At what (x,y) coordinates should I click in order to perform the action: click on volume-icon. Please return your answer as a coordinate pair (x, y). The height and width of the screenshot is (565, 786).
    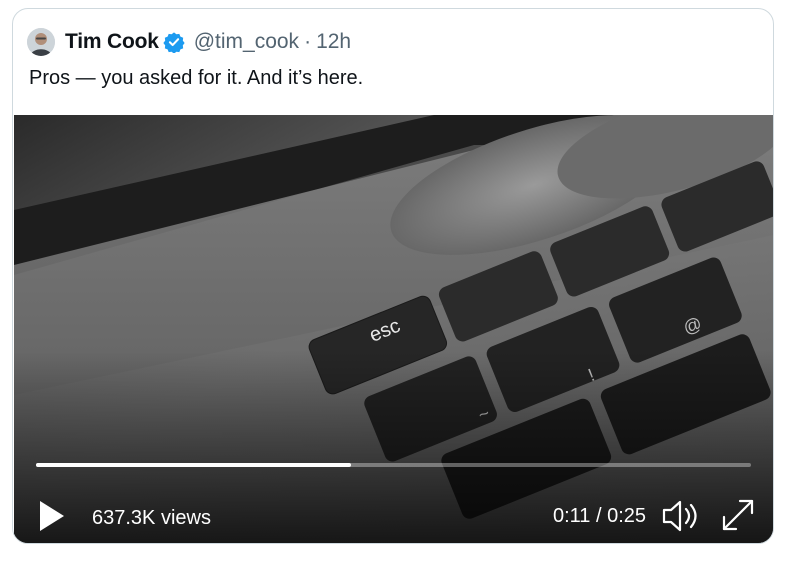
    Looking at the image, I should click on (680, 516).